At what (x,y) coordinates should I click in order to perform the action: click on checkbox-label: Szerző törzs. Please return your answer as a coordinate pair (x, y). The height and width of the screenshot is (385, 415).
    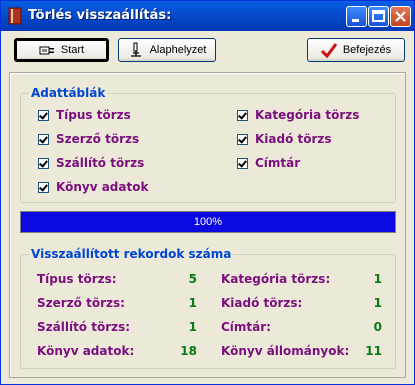
    Looking at the image, I should click on (98, 139).